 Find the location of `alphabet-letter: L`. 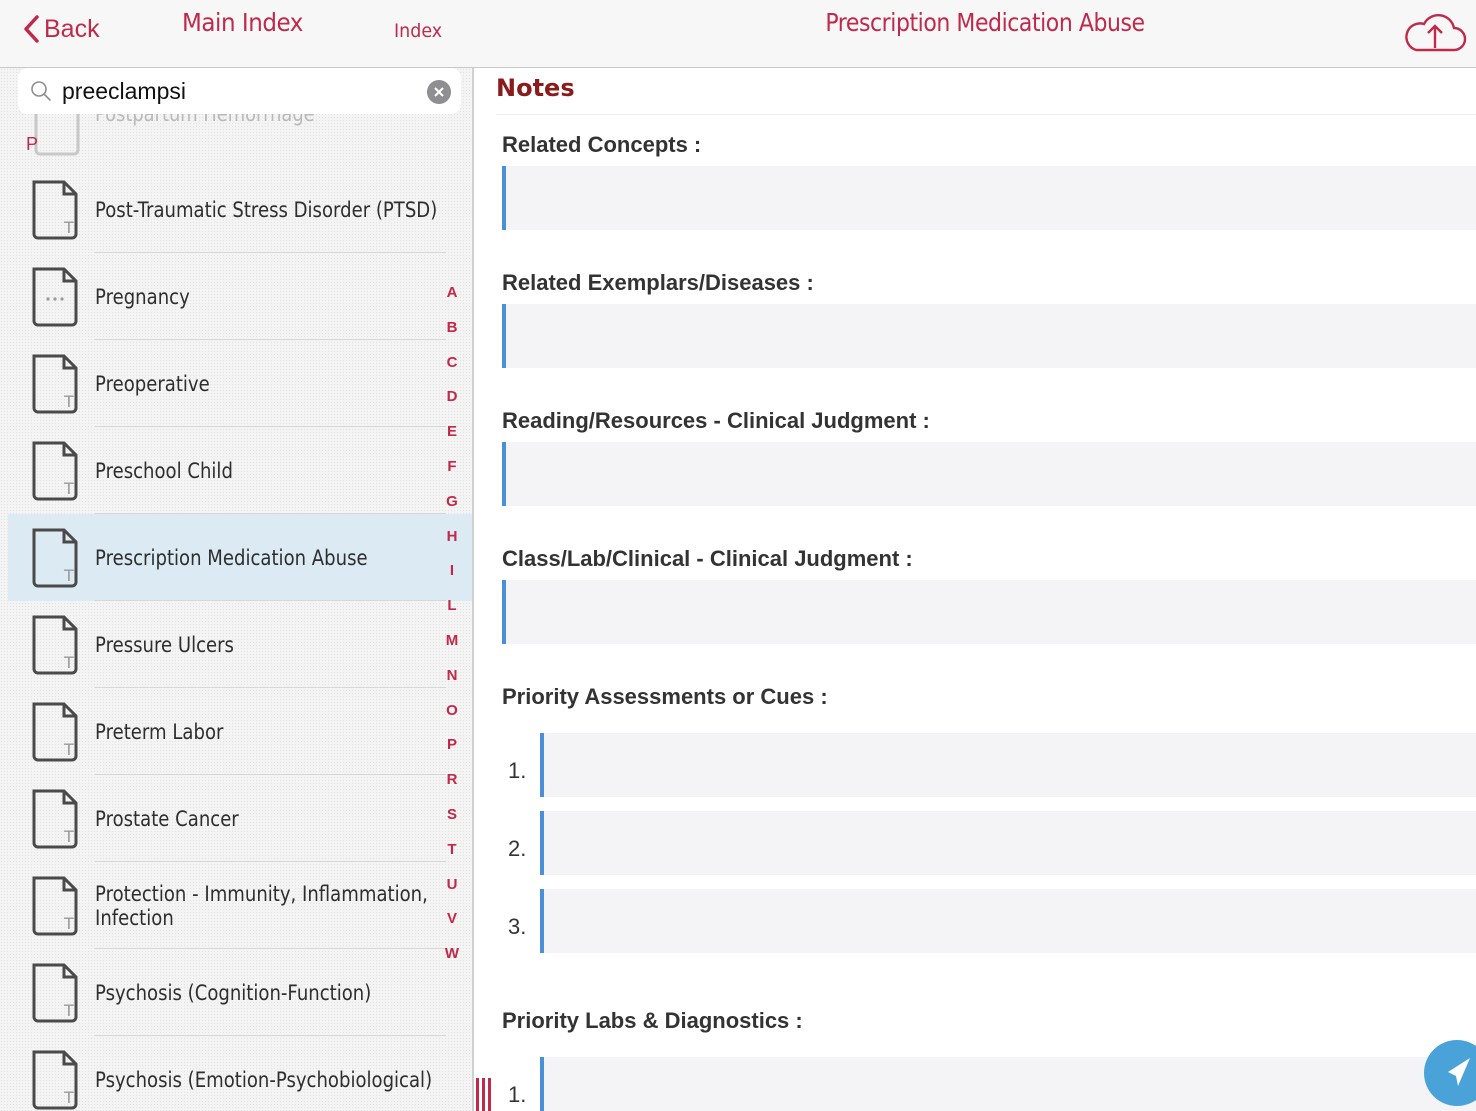

alphabet-letter: L is located at coordinates (452, 606).